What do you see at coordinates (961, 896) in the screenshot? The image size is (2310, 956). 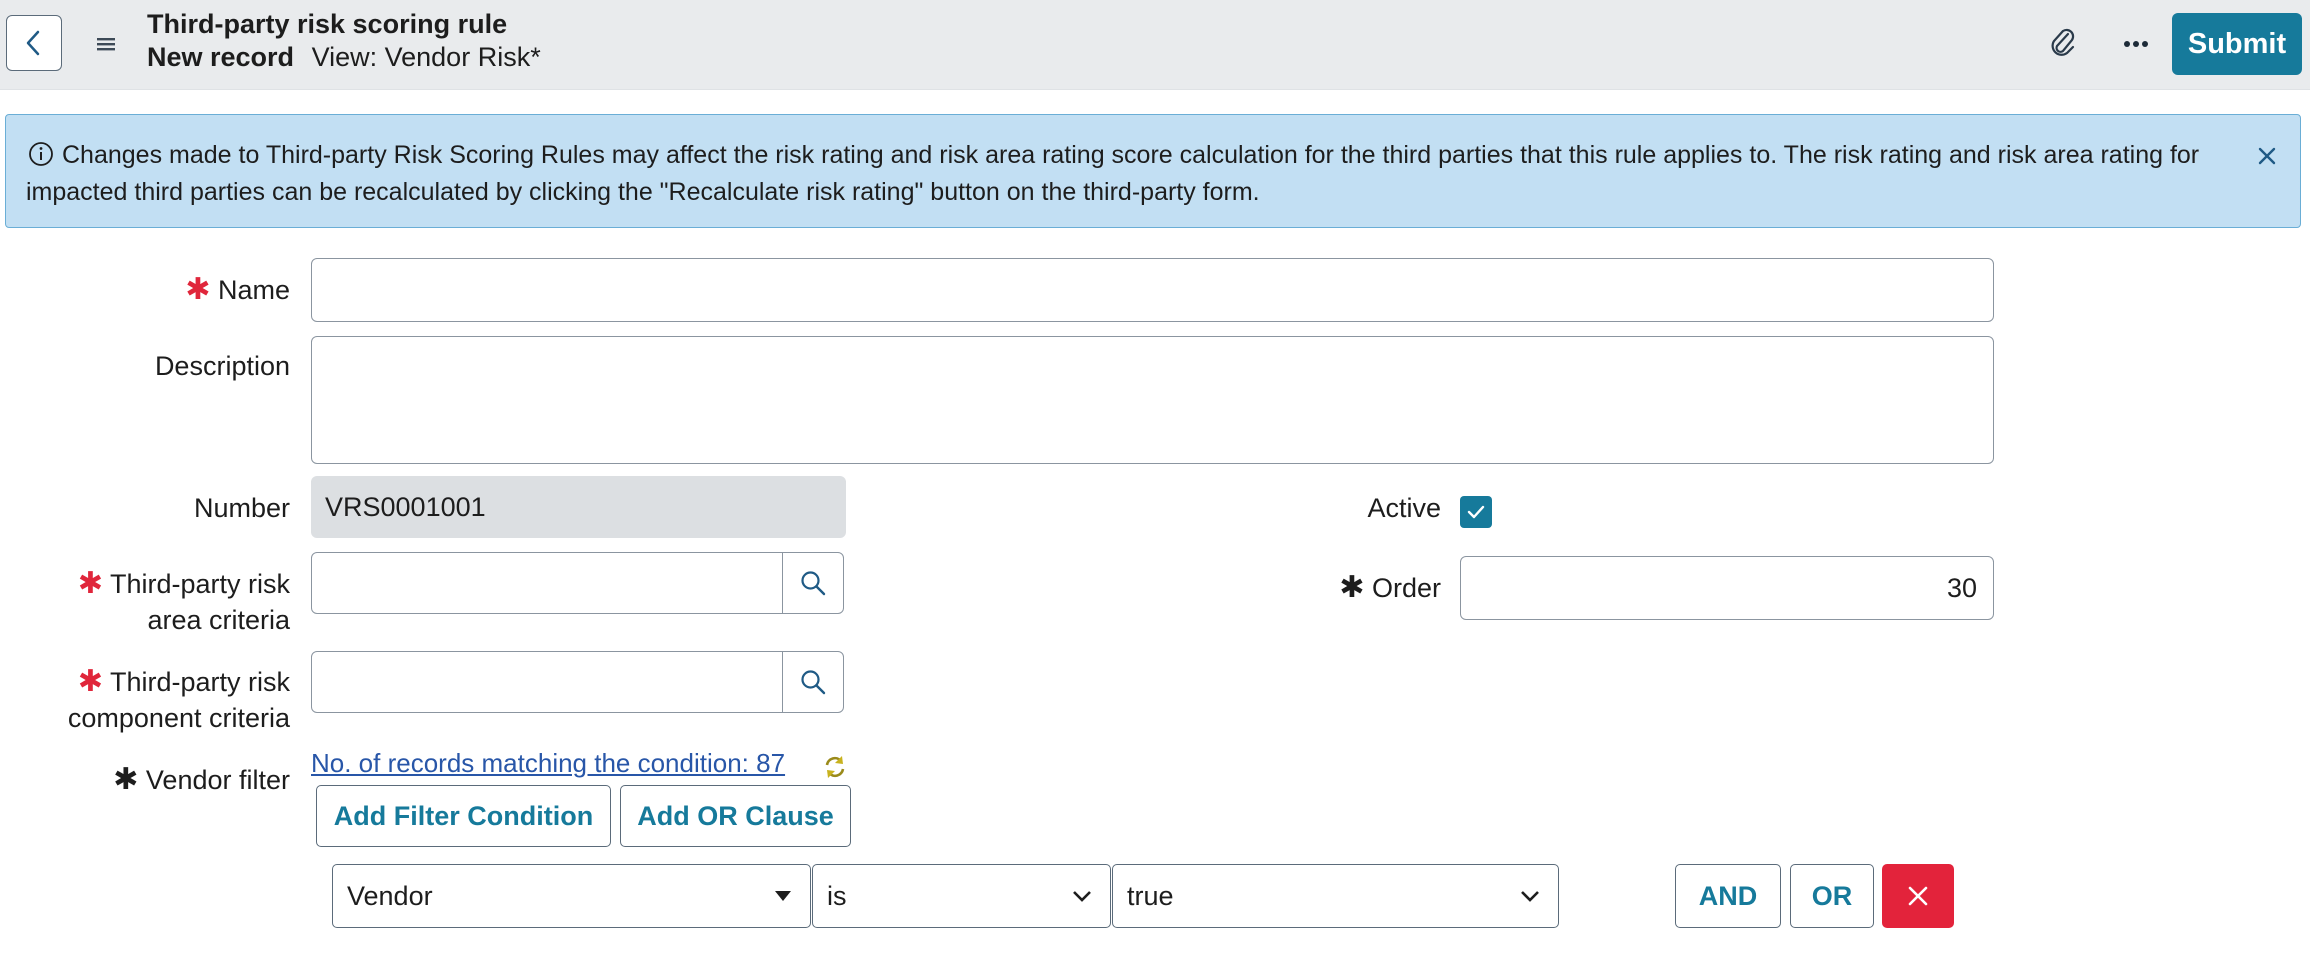 I see `filter-operator-select: is` at bounding box center [961, 896].